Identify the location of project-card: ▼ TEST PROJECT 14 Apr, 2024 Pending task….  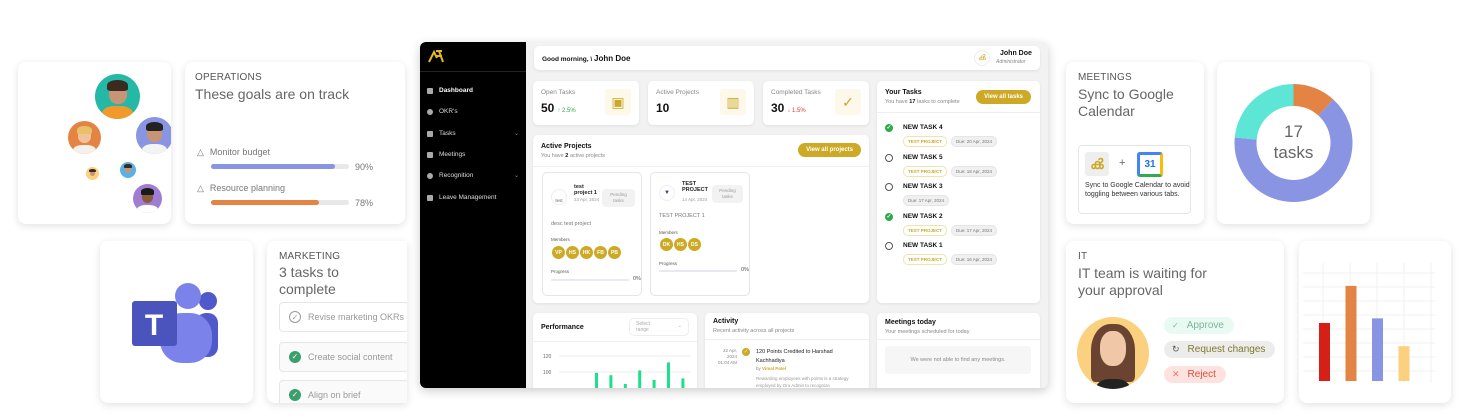
(700, 234).